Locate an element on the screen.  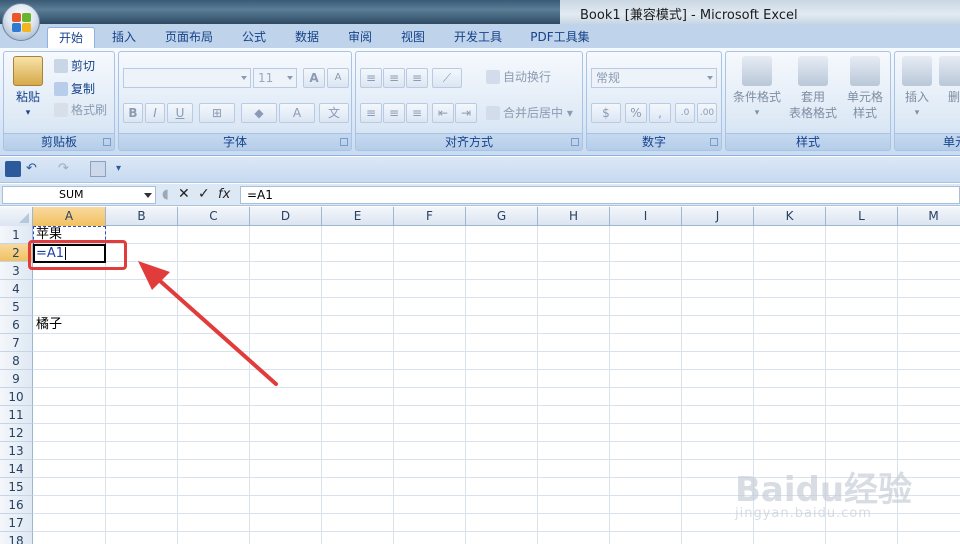
decrease-indent-button: ⇤ is located at coordinates (443, 113).